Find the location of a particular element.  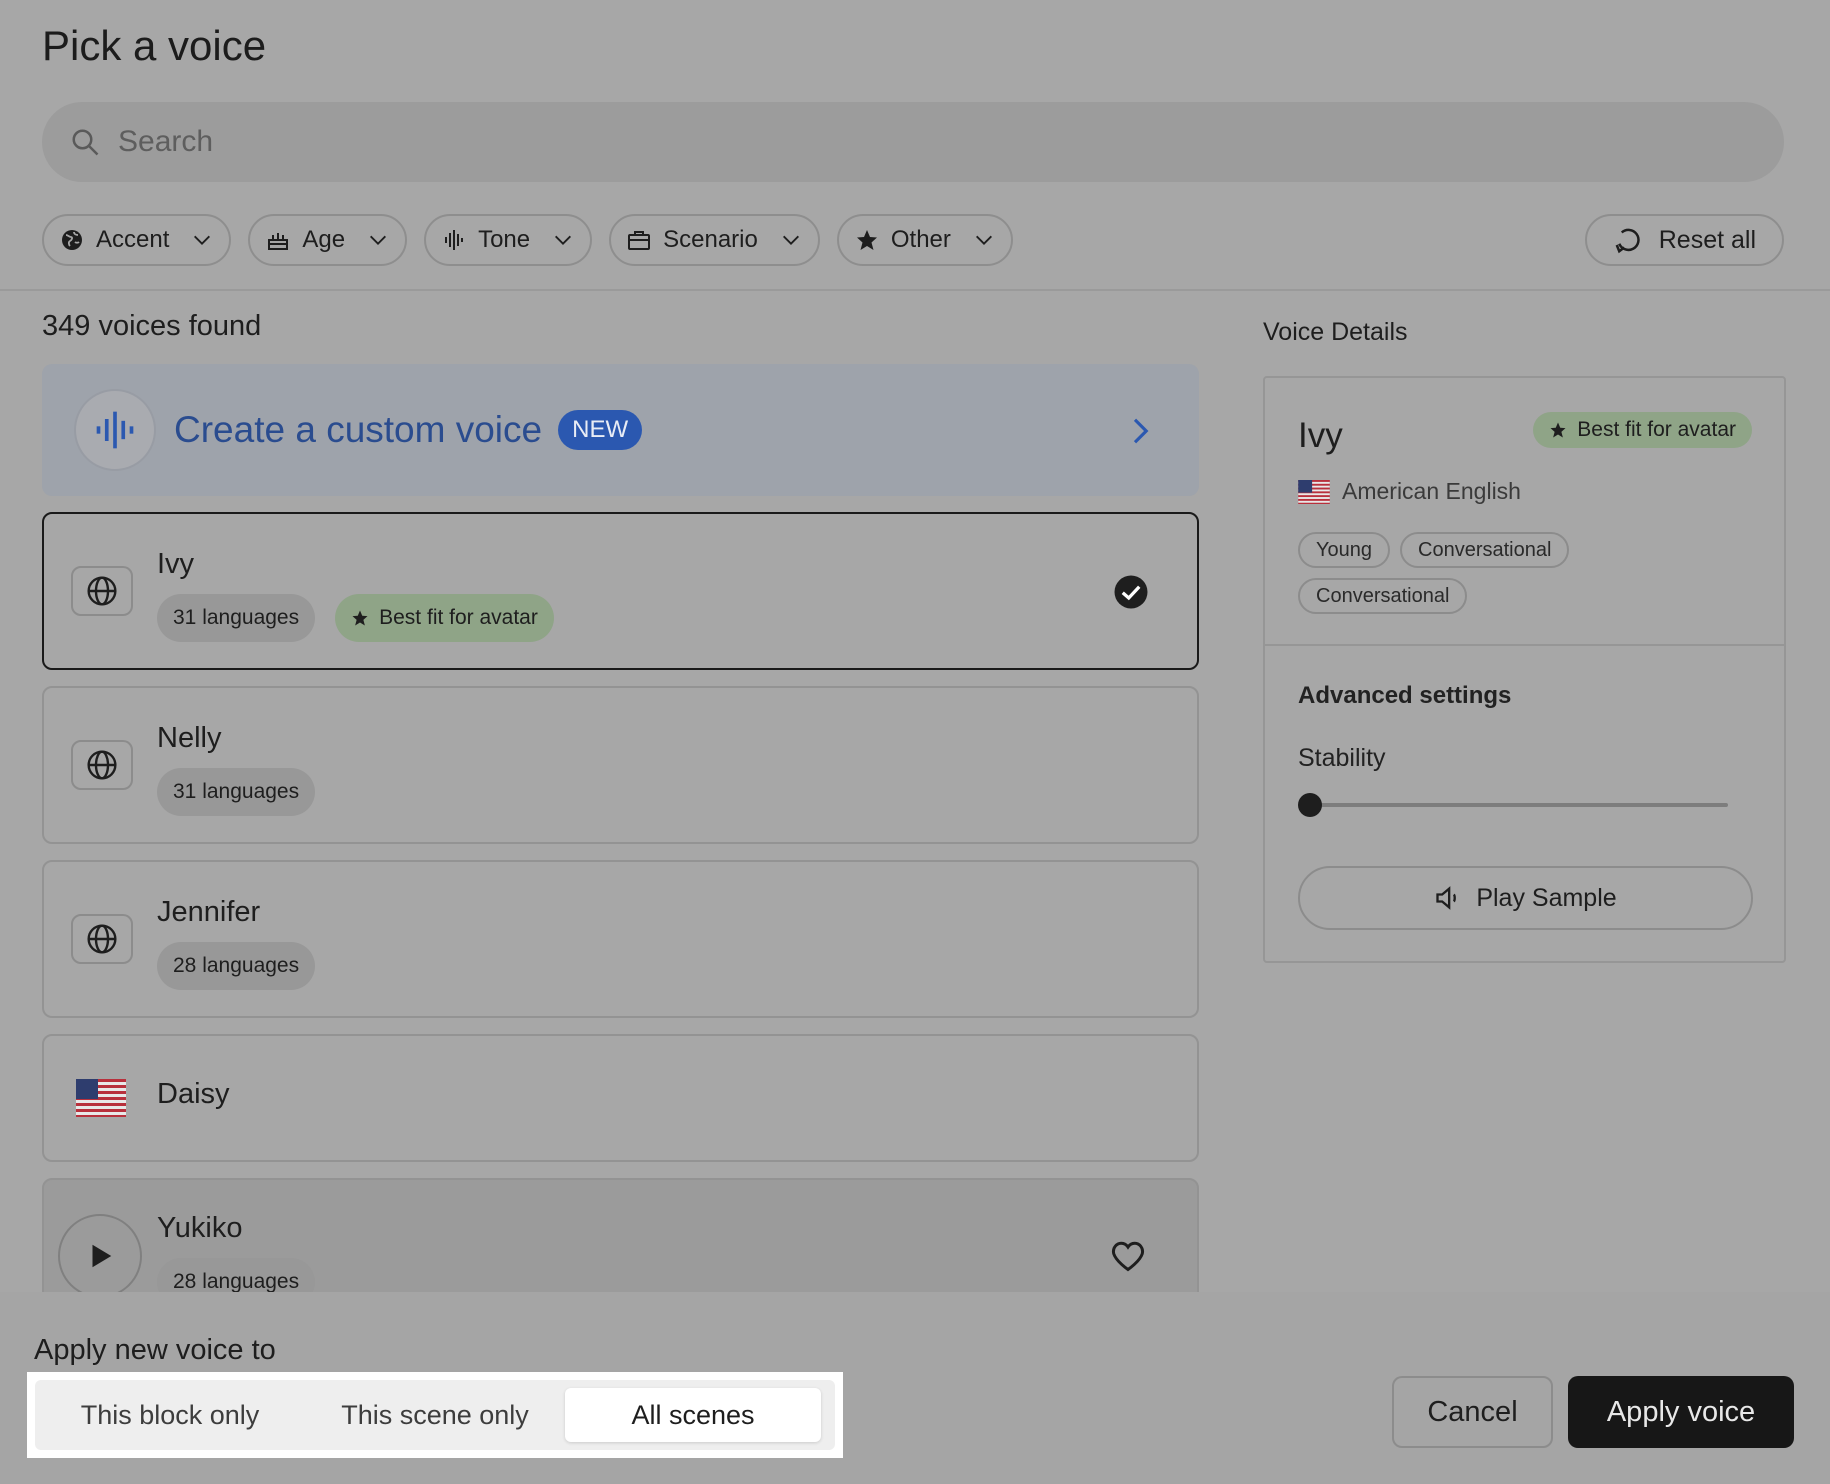

detail-voice-name: Ivy is located at coordinates (1320, 435).